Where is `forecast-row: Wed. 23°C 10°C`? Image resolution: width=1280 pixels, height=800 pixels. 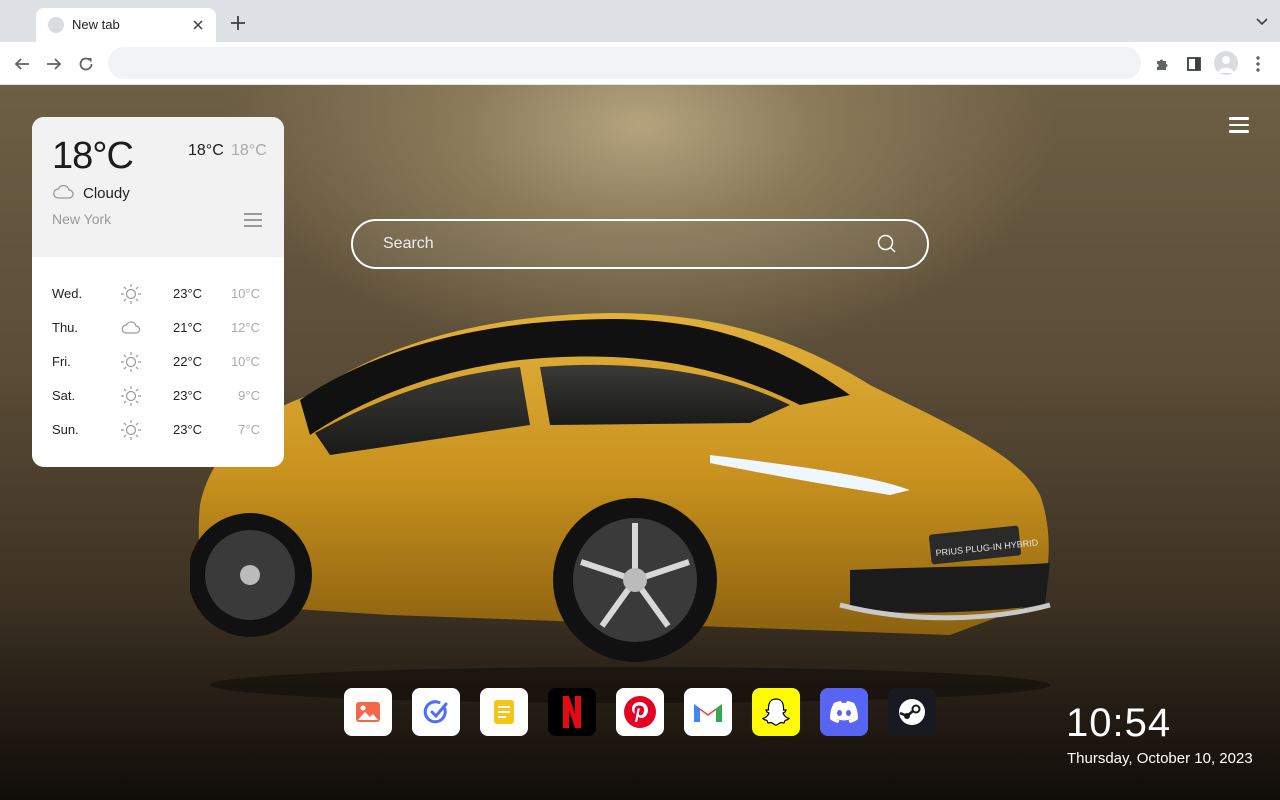 forecast-row: Wed. 23°C 10°C is located at coordinates (158, 294).